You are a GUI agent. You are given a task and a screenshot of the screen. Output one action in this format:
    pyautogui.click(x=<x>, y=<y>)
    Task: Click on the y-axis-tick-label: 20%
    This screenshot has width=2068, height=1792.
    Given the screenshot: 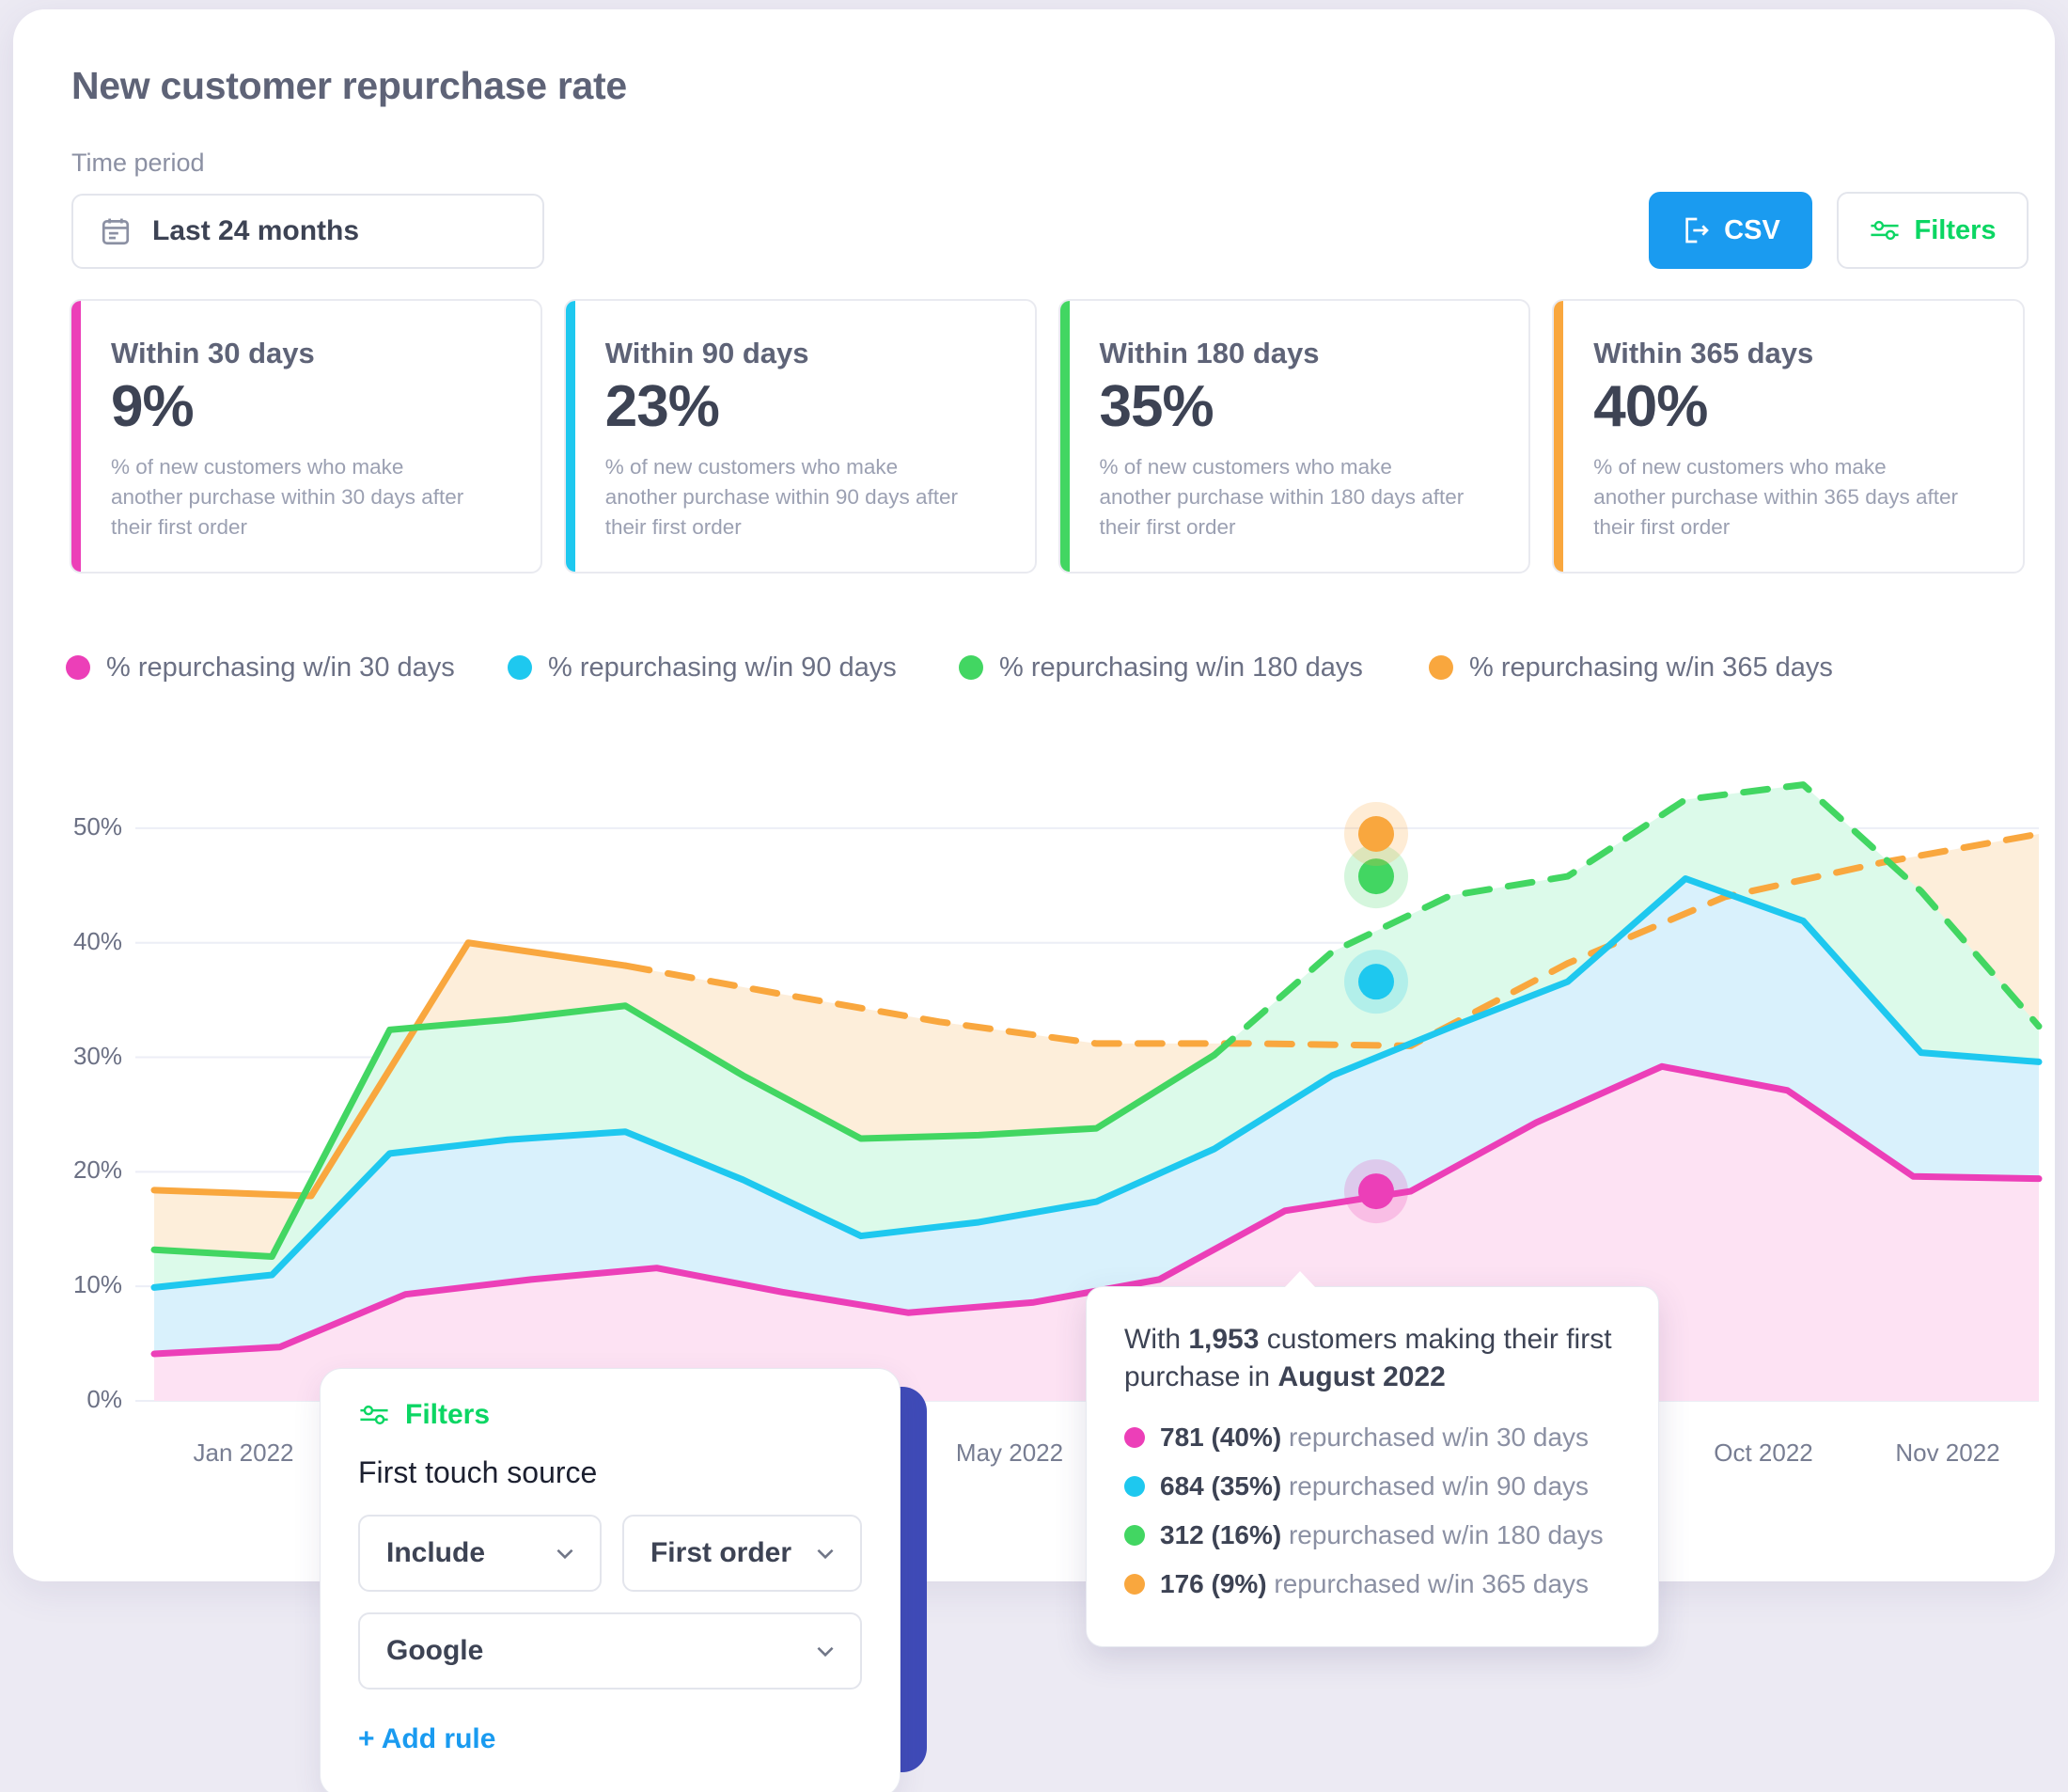 What is the action you would take?
    pyautogui.click(x=97, y=1170)
    